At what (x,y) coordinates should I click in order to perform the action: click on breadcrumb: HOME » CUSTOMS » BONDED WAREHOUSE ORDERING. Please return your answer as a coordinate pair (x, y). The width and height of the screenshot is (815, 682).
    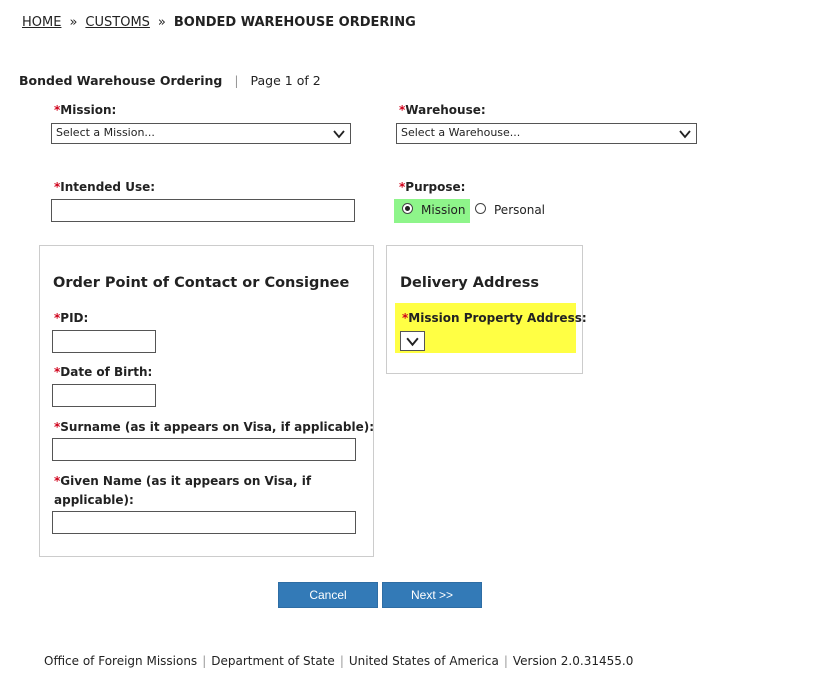
    Looking at the image, I should click on (219, 22).